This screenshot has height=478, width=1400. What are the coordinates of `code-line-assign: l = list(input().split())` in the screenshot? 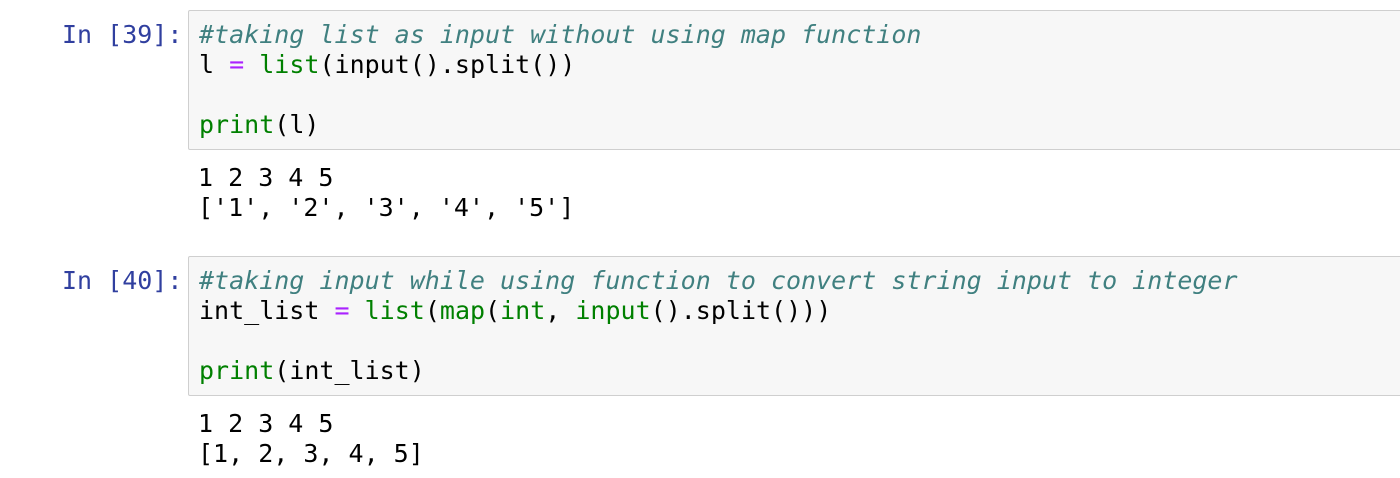 It's located at (387, 65).